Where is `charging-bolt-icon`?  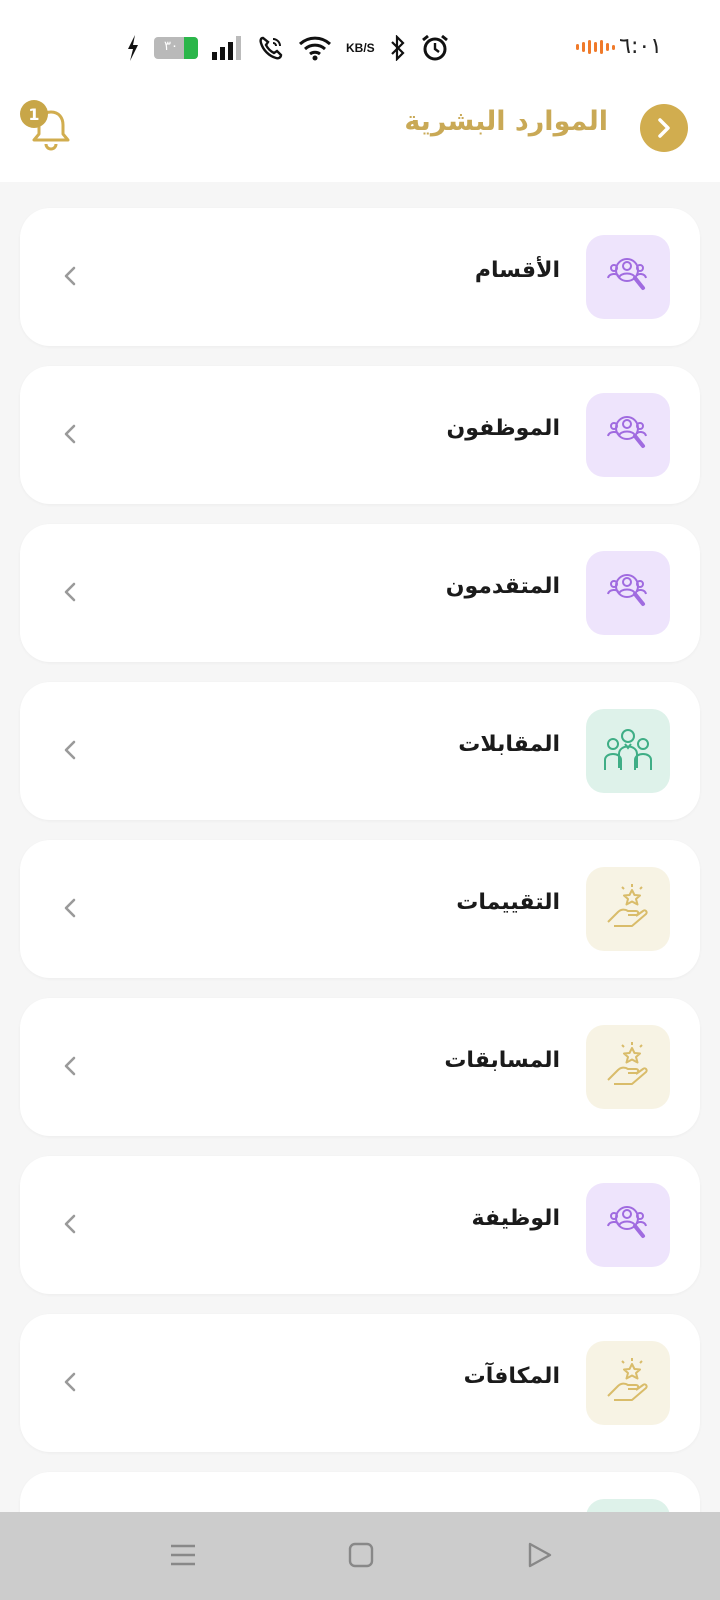 charging-bolt-icon is located at coordinates (133, 48).